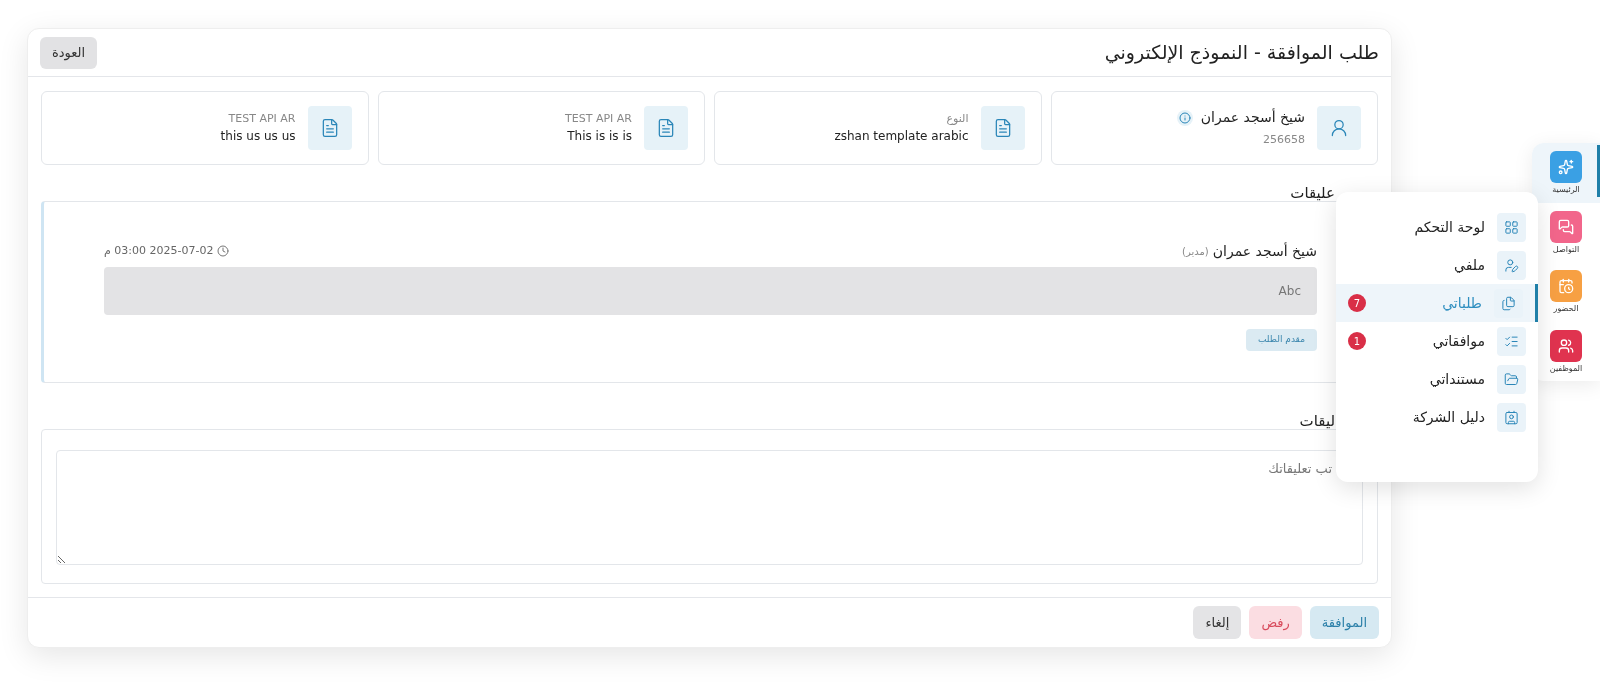  Describe the element at coordinates (1566, 309) in the screenshot. I see `rail-label: الحضور` at that location.